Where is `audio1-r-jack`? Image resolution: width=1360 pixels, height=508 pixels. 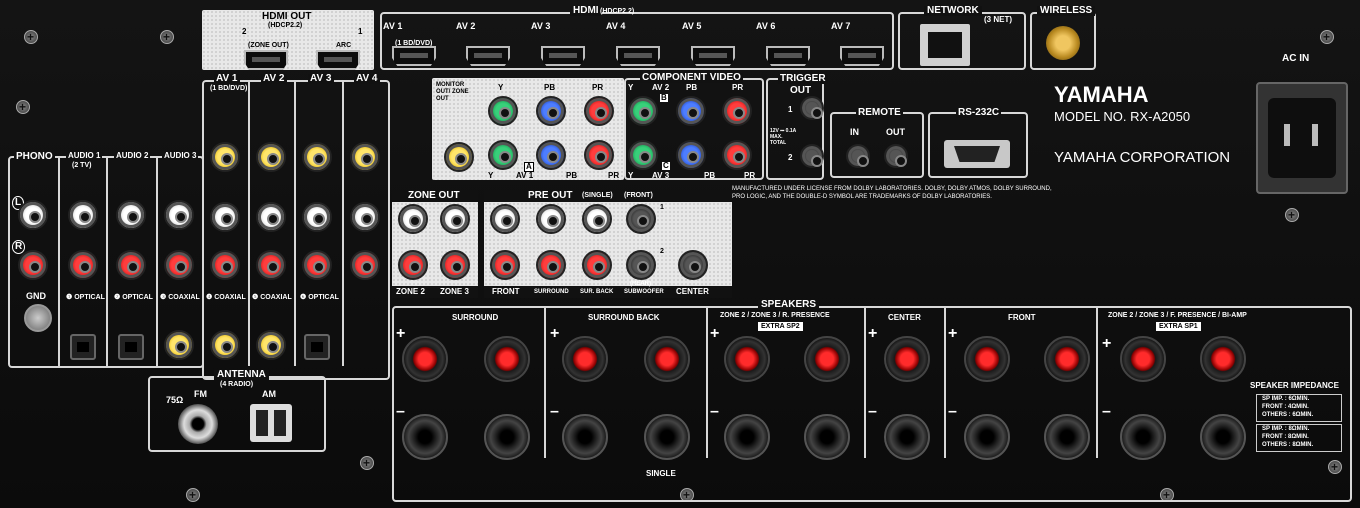
audio1-r-jack is located at coordinates (83, 265).